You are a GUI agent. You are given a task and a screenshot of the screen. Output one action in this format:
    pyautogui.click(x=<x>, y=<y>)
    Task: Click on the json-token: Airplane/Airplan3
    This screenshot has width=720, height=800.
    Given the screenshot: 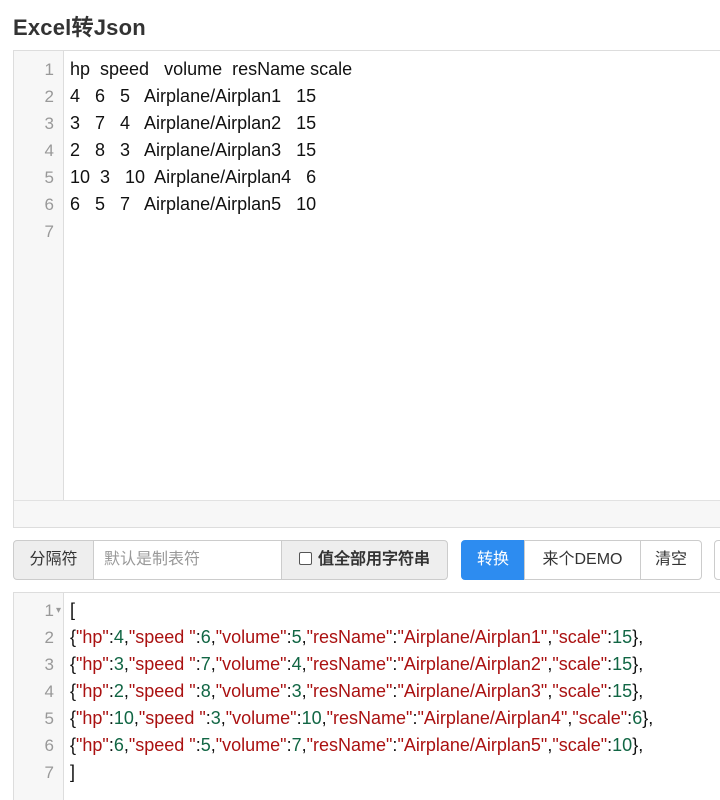 What is the action you would take?
    pyautogui.click(x=472, y=691)
    